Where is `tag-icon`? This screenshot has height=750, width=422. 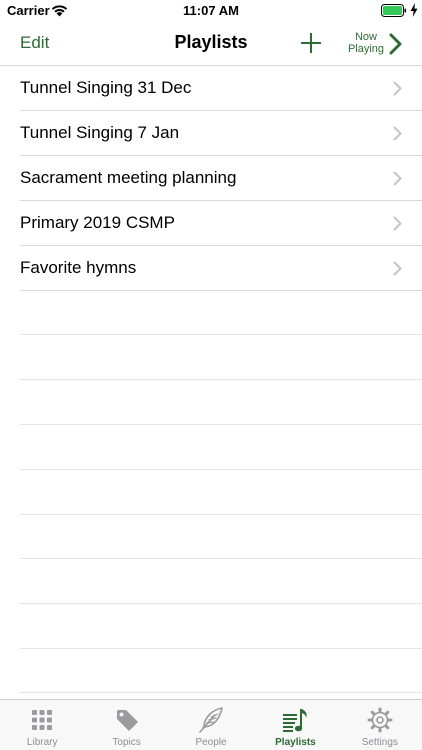
tag-icon is located at coordinates (127, 720).